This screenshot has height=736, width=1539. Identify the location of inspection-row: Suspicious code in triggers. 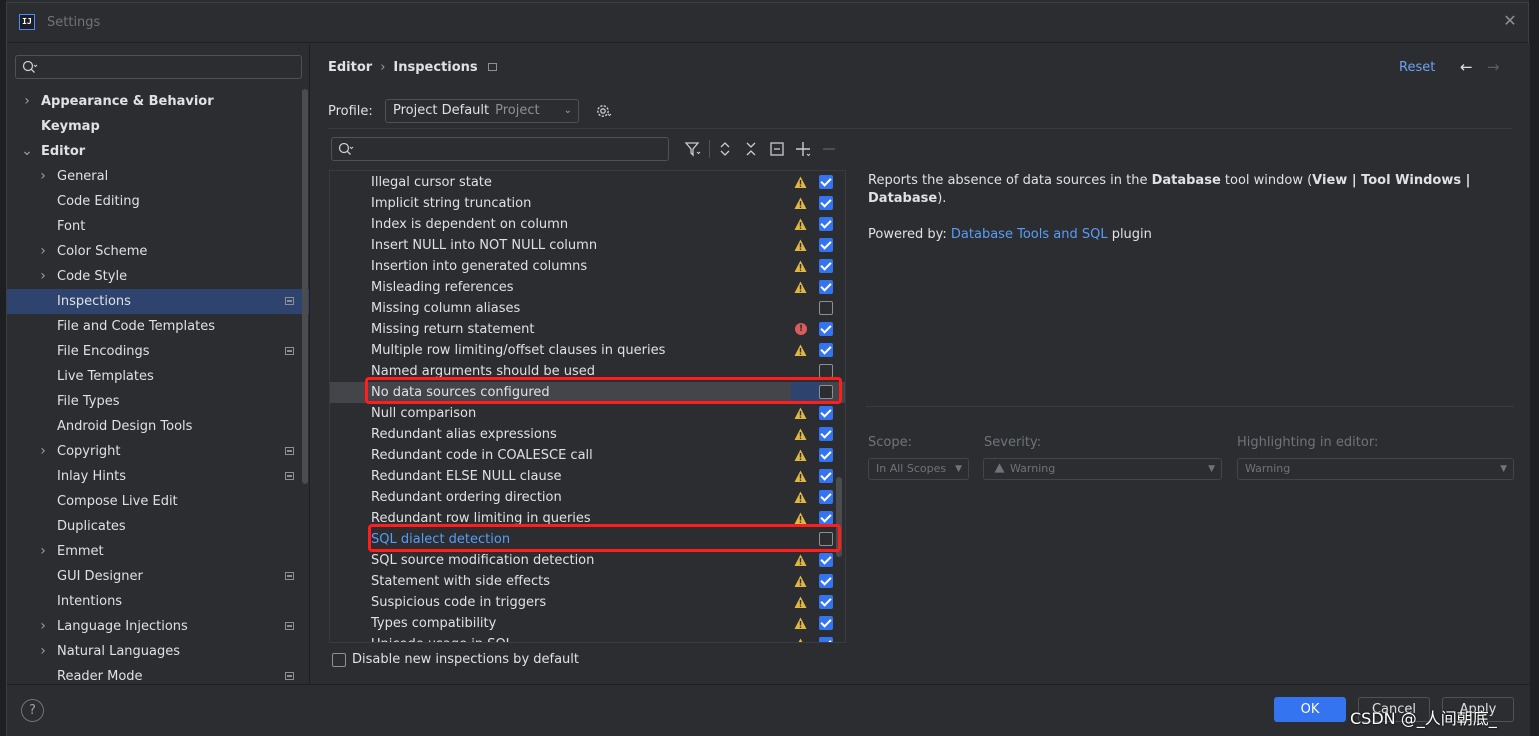
(587, 602).